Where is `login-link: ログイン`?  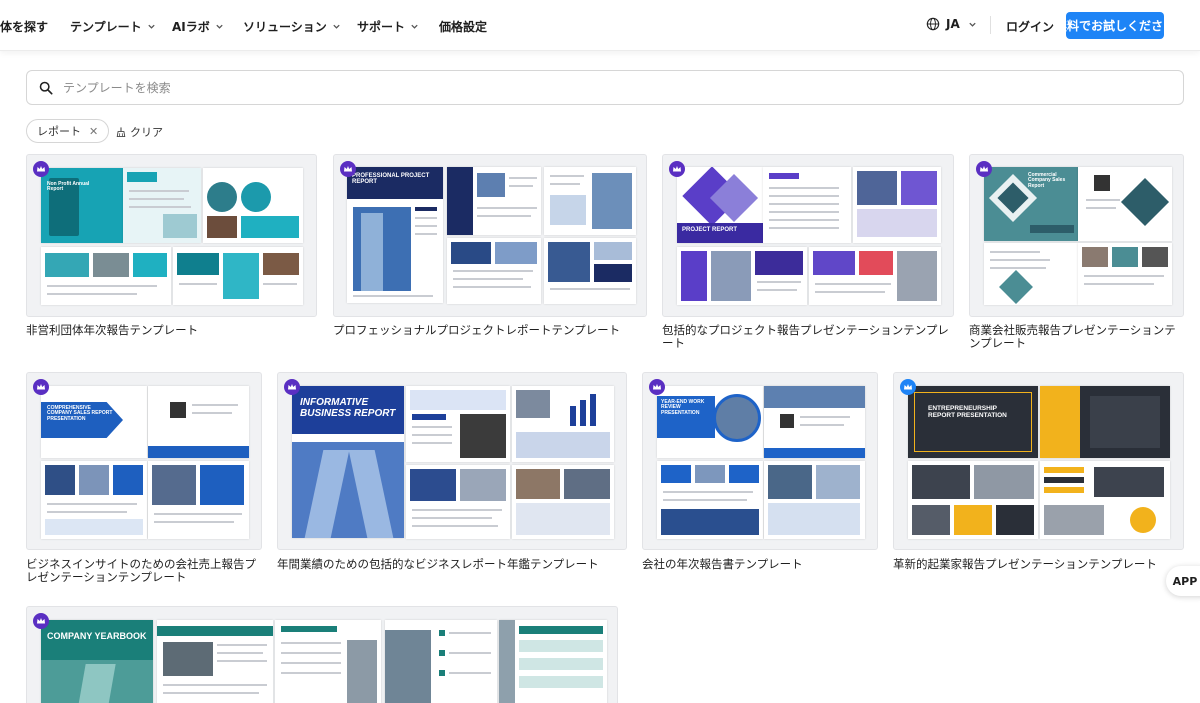 login-link: ログイン is located at coordinates (1030, 26).